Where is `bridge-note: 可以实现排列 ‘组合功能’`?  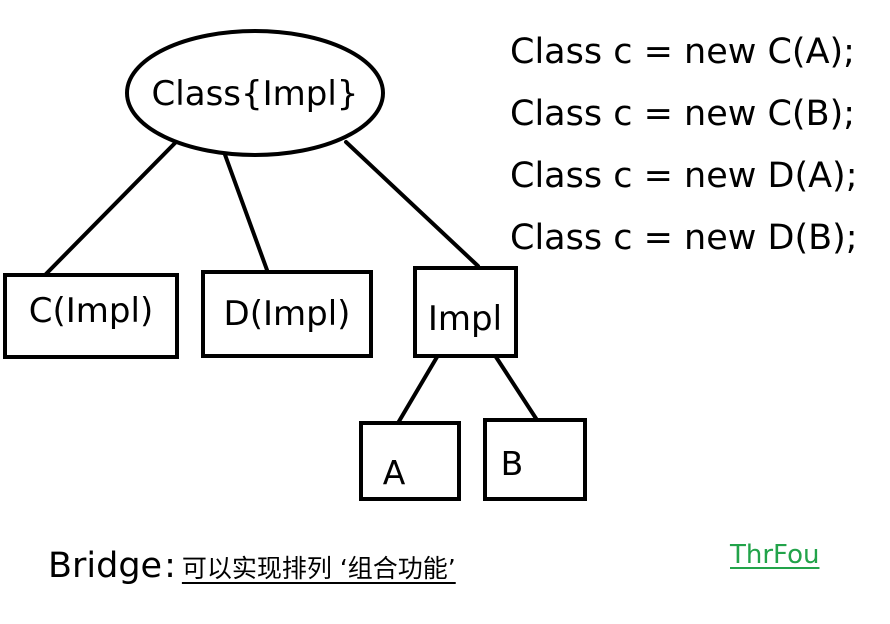 bridge-note: 可以实现排列 ‘组合功能’ is located at coordinates (318, 568).